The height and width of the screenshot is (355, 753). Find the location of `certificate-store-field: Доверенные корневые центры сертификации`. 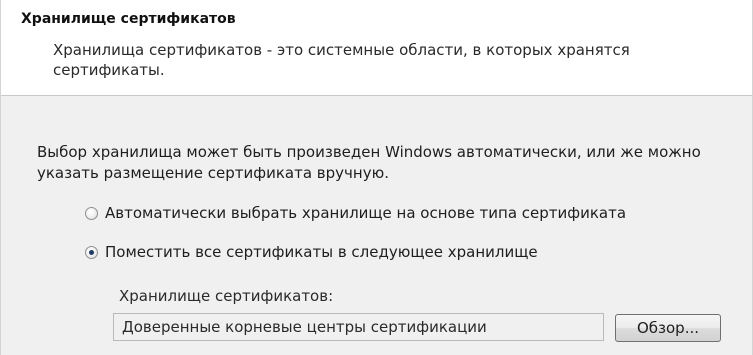

certificate-store-field: Доверенные корневые центры сертификации is located at coordinates (358, 327).